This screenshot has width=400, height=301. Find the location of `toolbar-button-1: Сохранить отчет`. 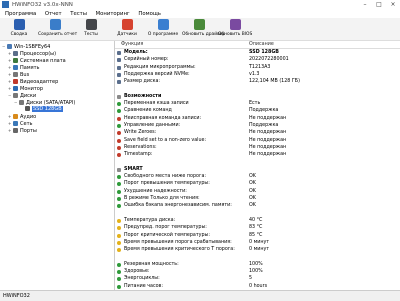

toolbar-button-1: Сохранить отчет is located at coordinates (57, 29).